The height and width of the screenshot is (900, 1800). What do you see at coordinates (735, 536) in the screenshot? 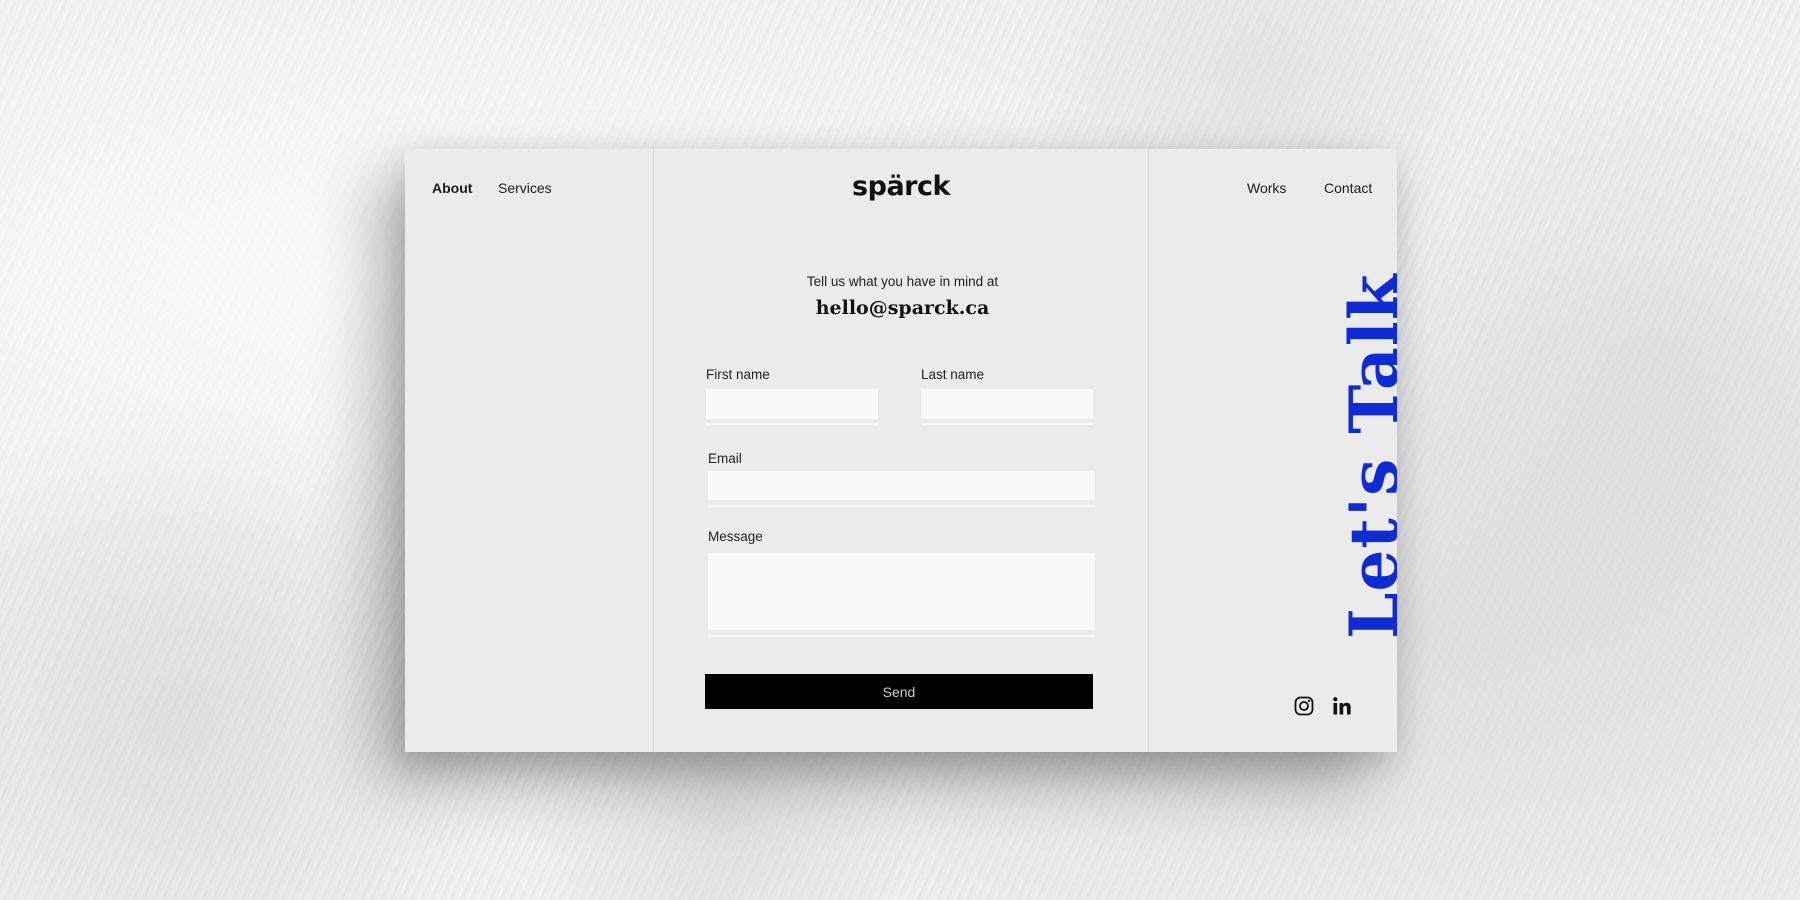
I see `message-label: Message` at bounding box center [735, 536].